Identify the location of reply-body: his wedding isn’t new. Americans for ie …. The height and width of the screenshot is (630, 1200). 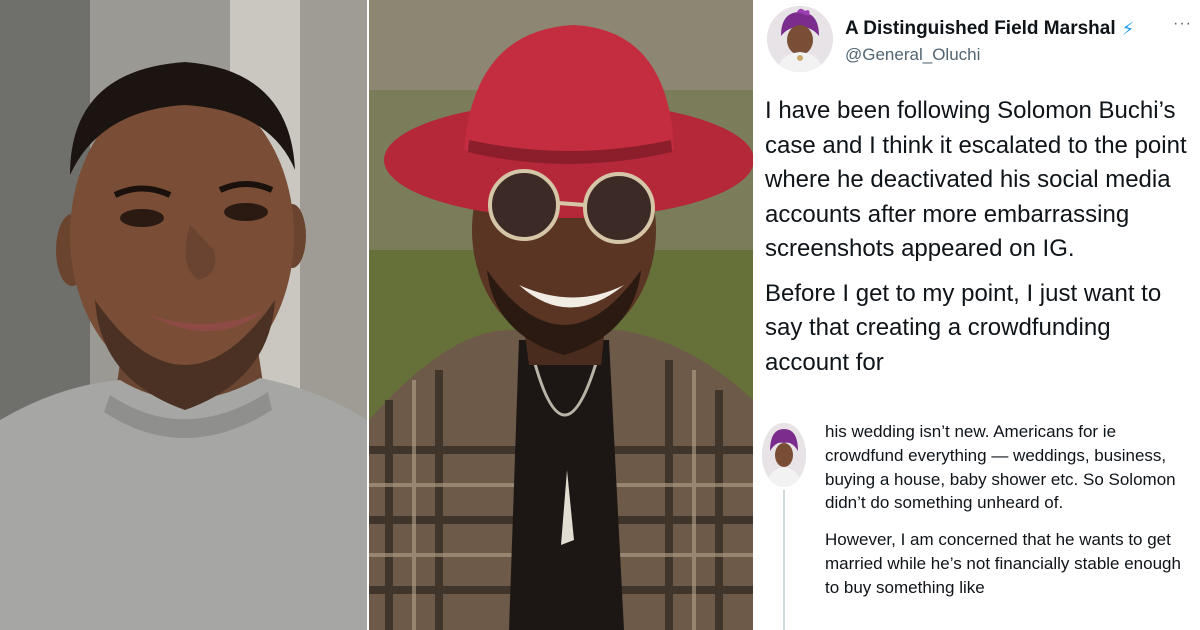
(1011, 510).